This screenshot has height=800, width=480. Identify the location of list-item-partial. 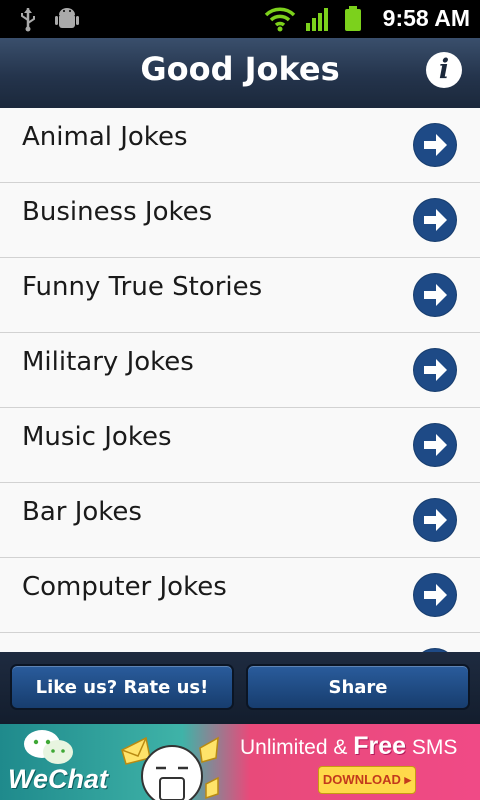
(240, 642).